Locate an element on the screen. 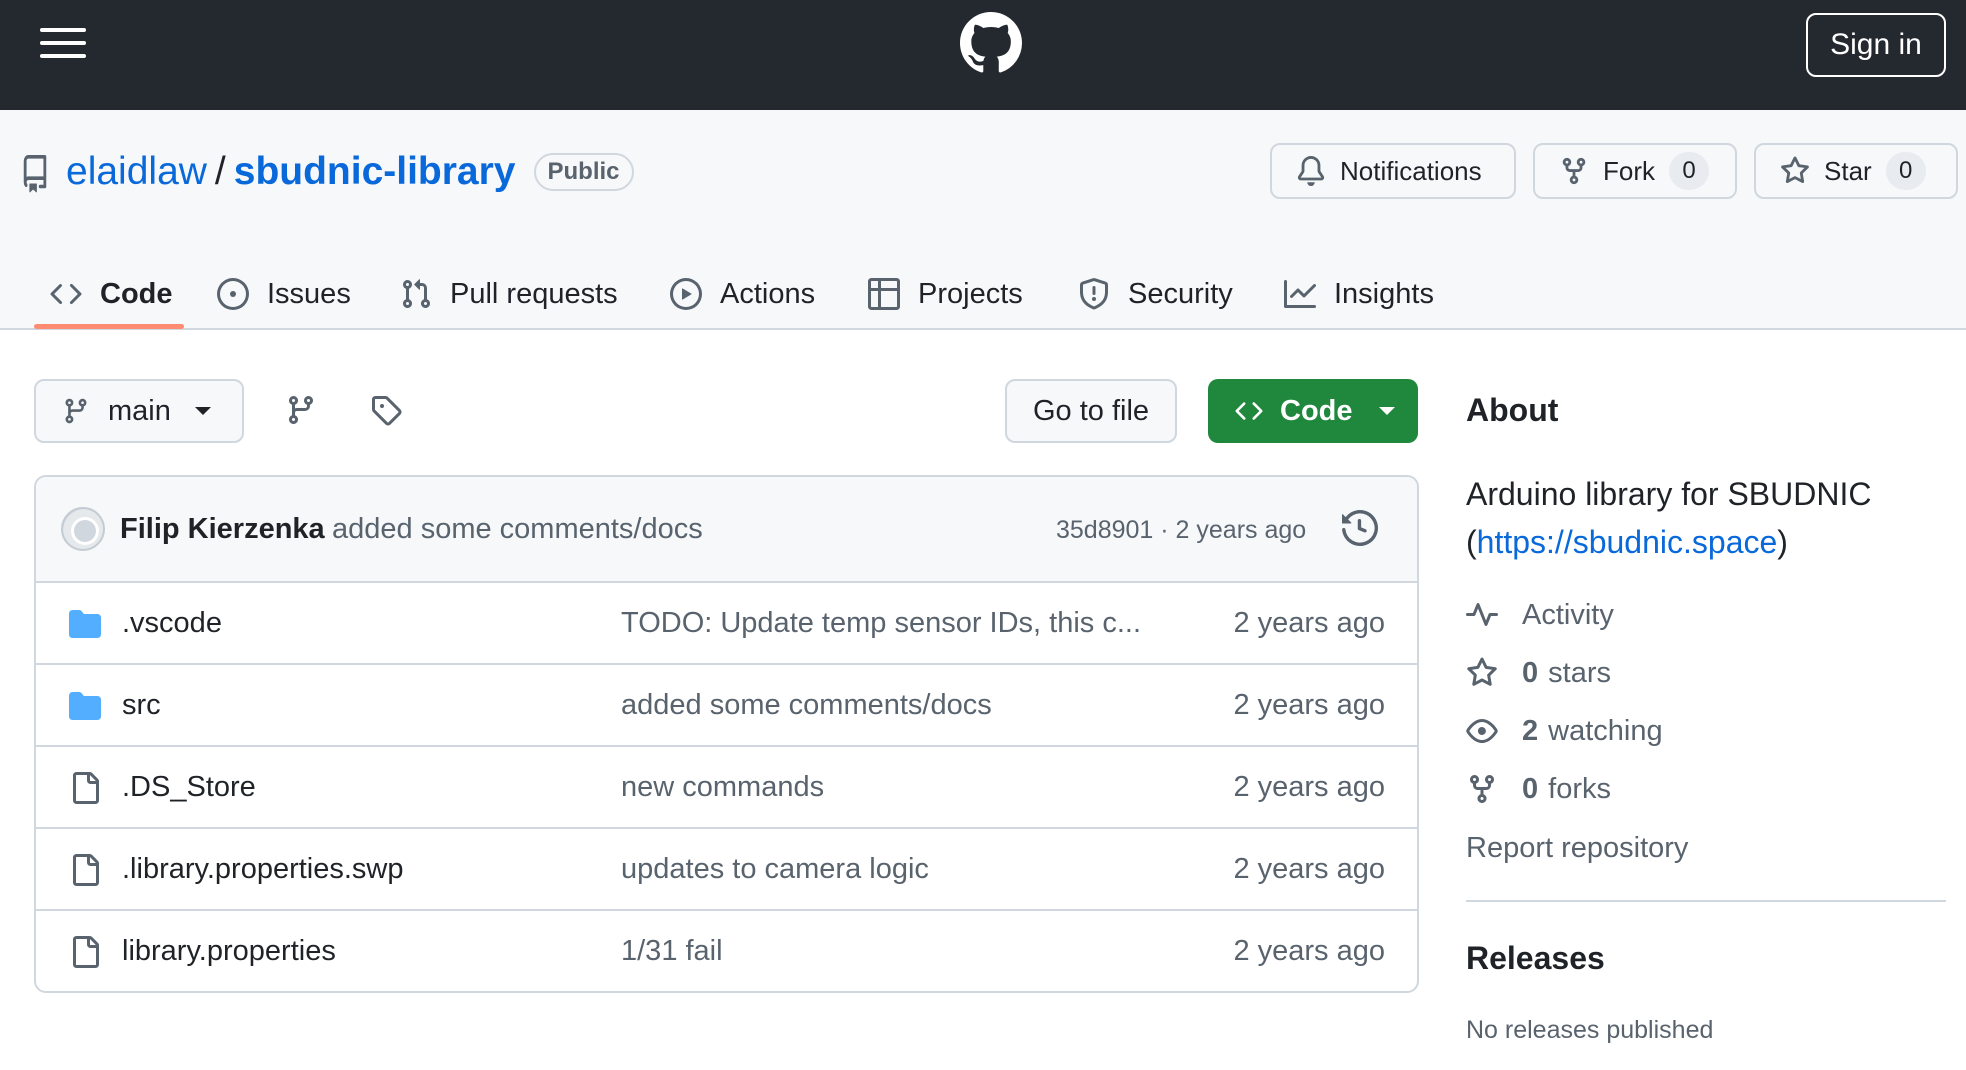 The width and height of the screenshot is (1966, 1070). watching-link: 2 watching is located at coordinates (1564, 731).